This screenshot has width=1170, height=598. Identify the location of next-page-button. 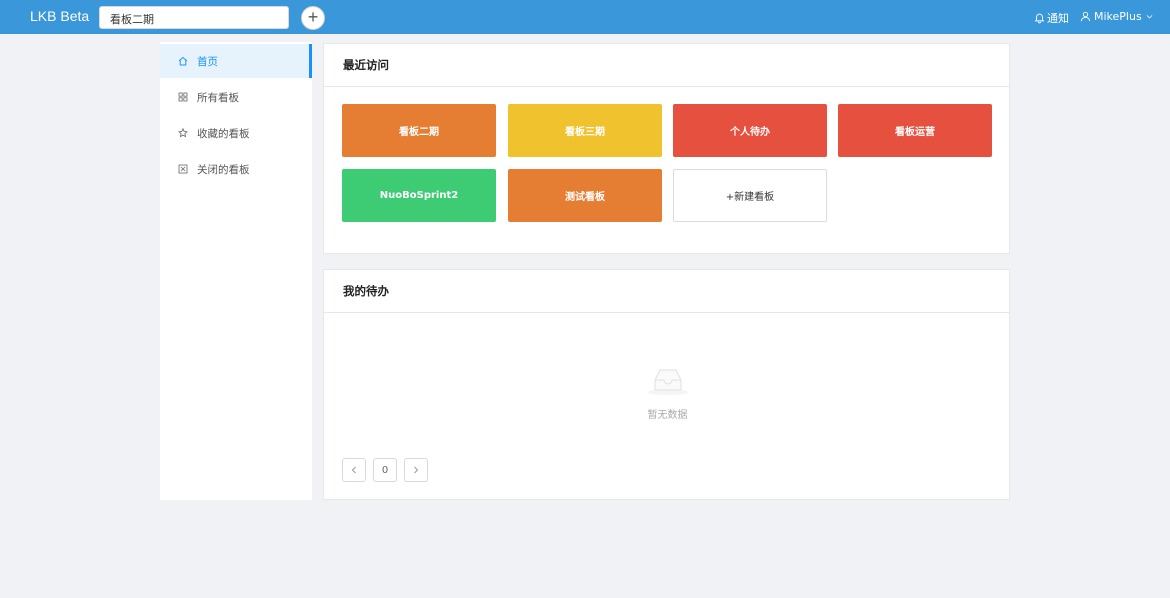
(416, 470).